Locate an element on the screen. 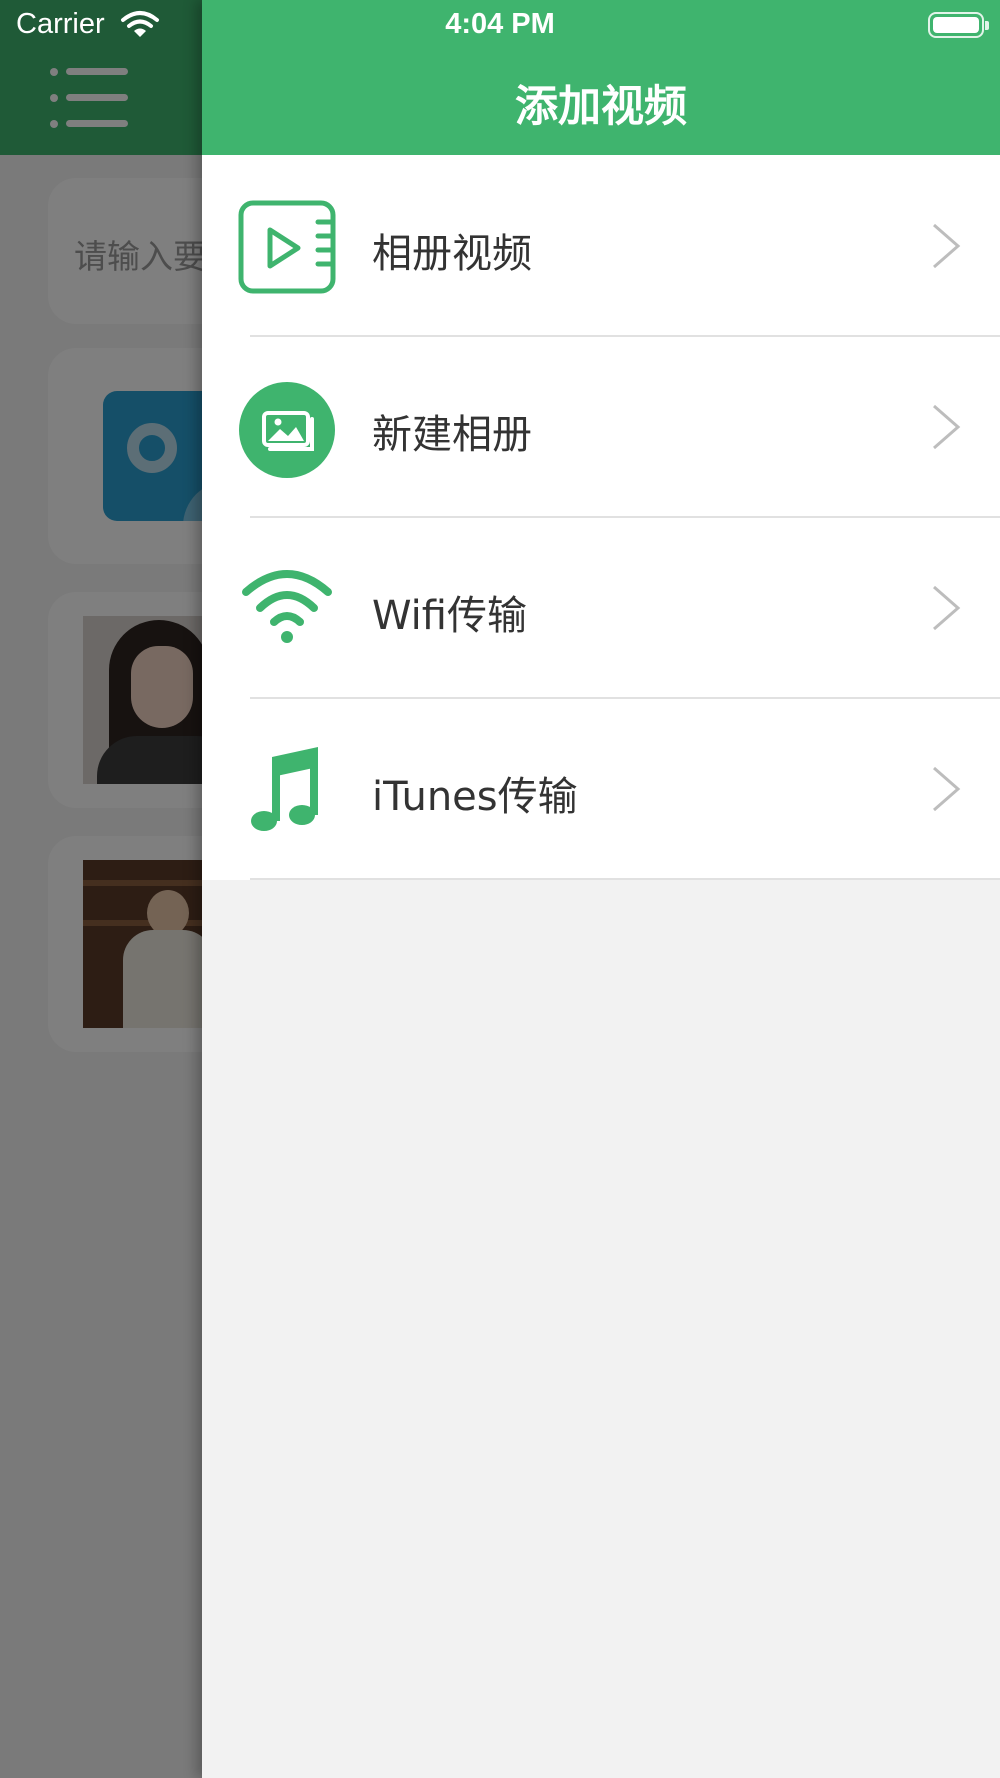 Image resolution: width=1000 pixels, height=1778 pixels. drawer-title: 添加视频 is located at coordinates (601, 107).